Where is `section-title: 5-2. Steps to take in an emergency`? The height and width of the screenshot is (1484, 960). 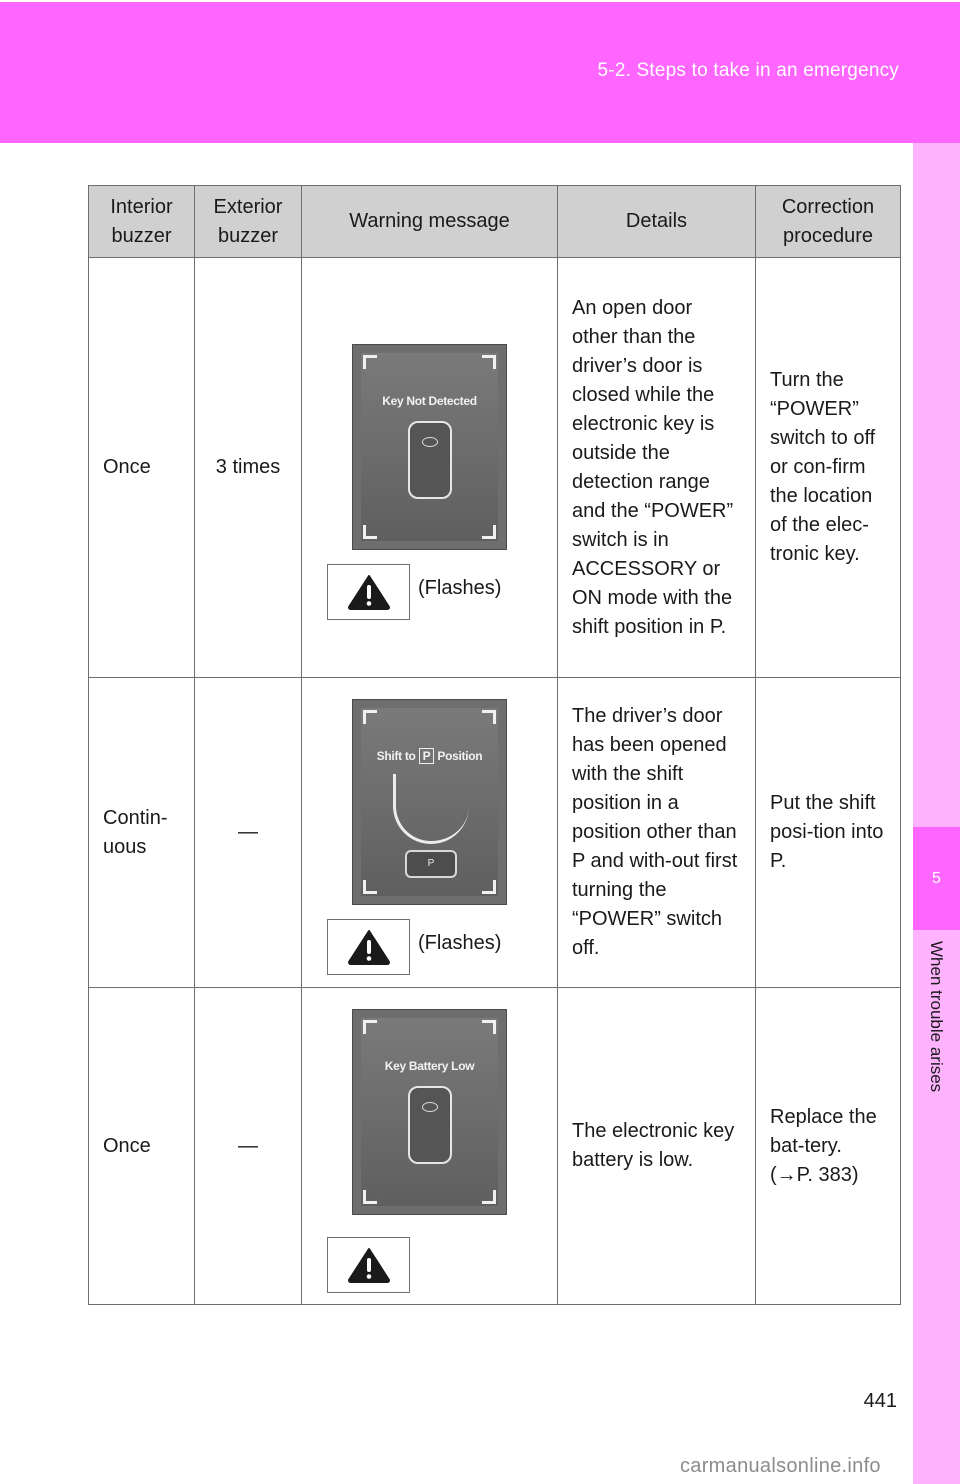
section-title: 5-2. Steps to take in an emergency is located at coordinates (748, 70).